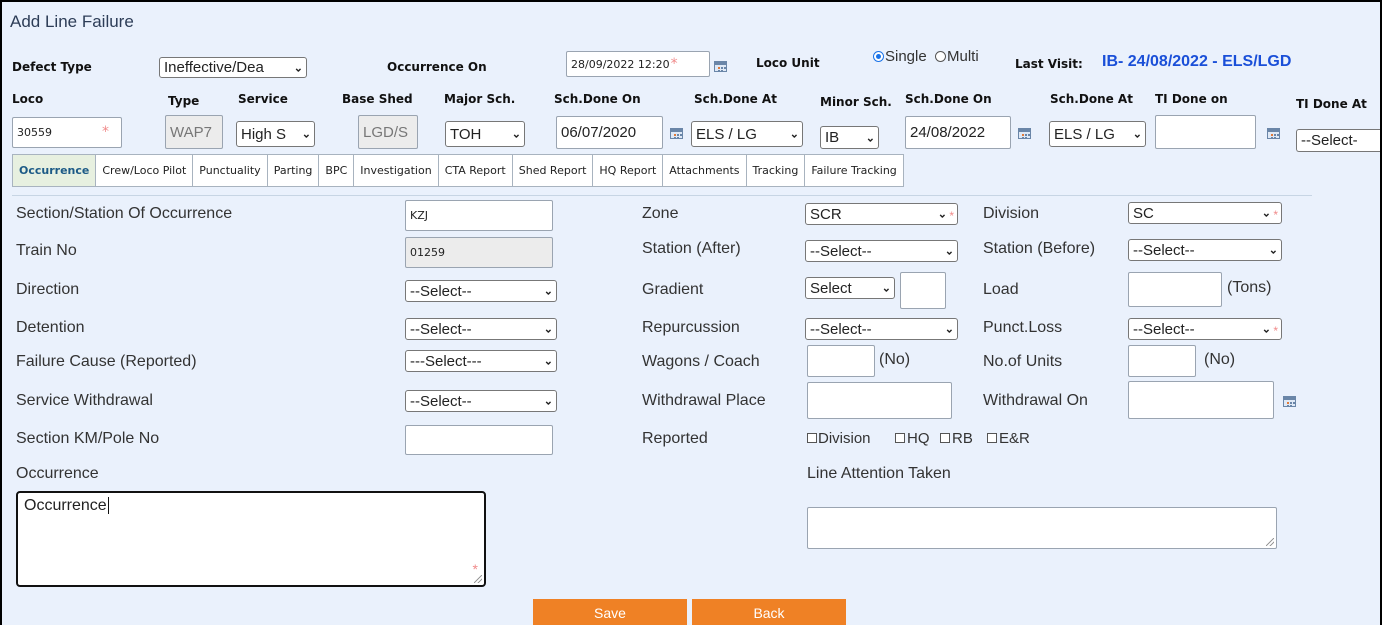 The image size is (1390, 625). Describe the element at coordinates (812, 438) in the screenshot. I see `reported-division-checkbox` at that location.